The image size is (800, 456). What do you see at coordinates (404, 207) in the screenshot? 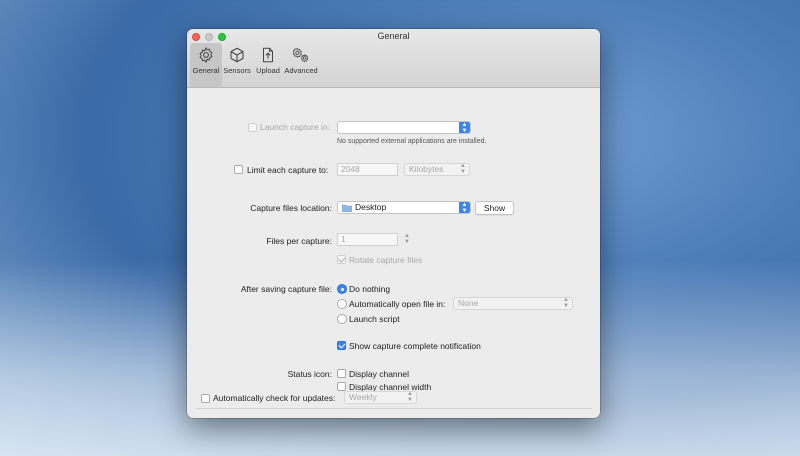
I see `location-popup: Desktop ▲ ▼` at bounding box center [404, 207].